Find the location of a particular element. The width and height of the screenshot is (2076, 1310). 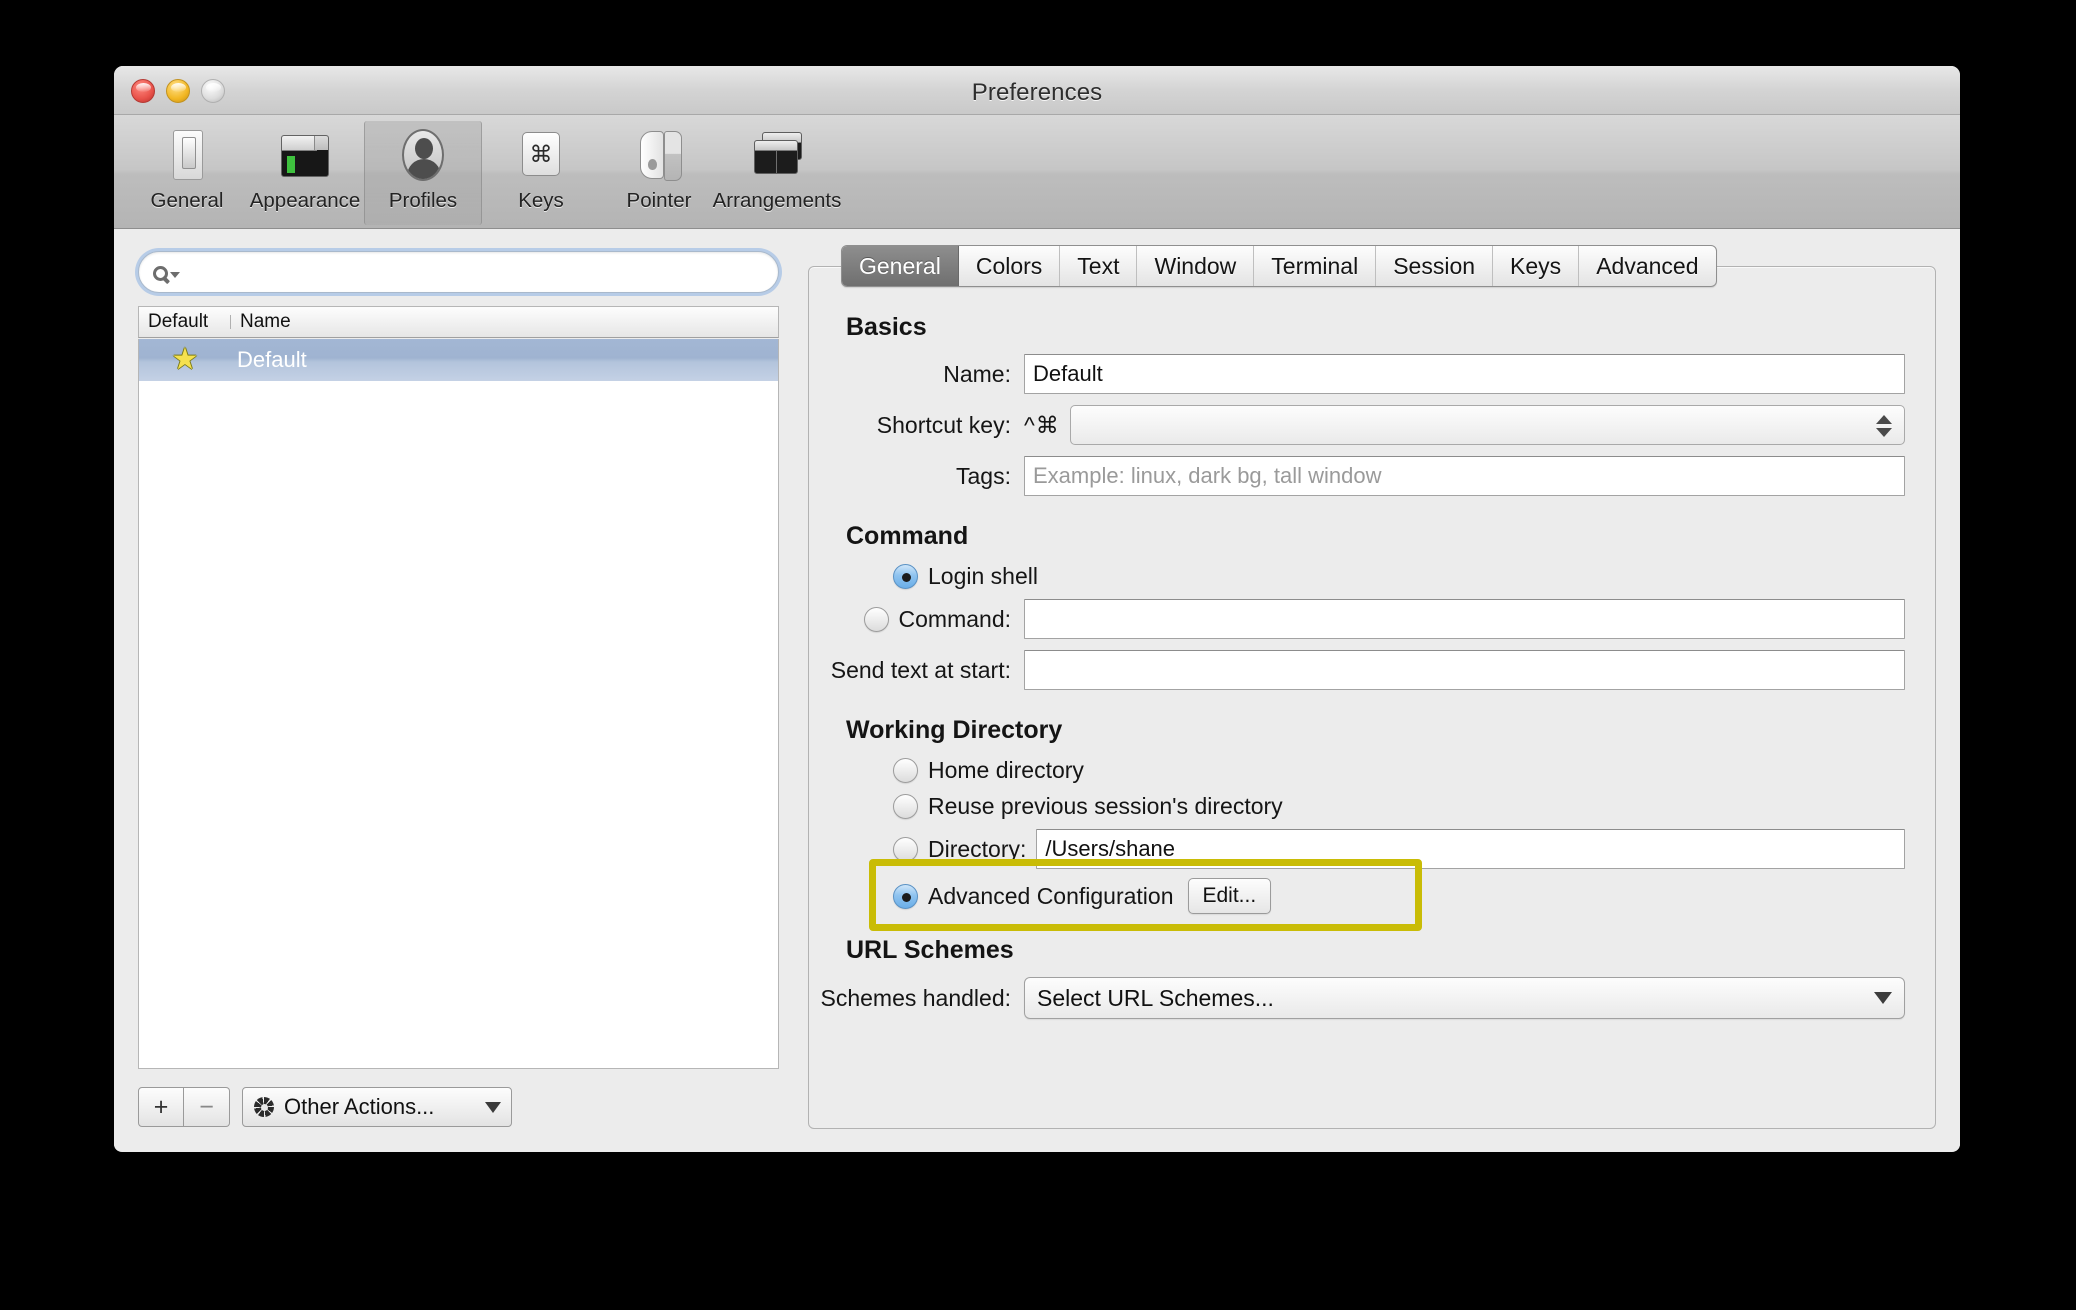

login-shell-label: Login shell is located at coordinates (983, 576).